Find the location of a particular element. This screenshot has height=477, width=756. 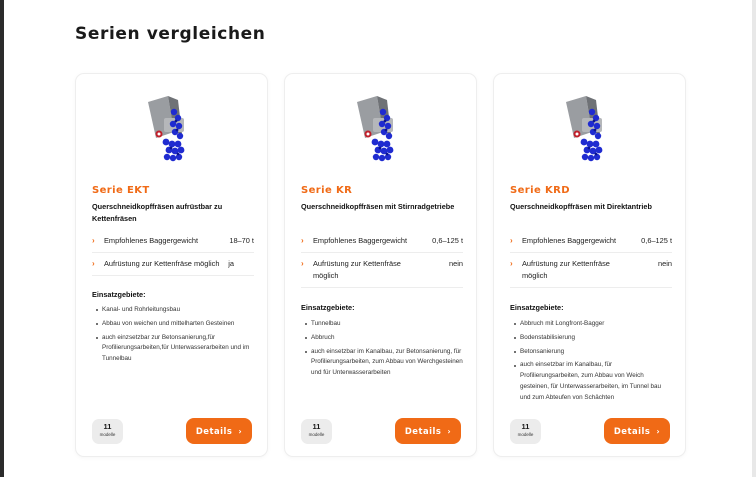

page-title: Serien vergleichen is located at coordinates (170, 34).